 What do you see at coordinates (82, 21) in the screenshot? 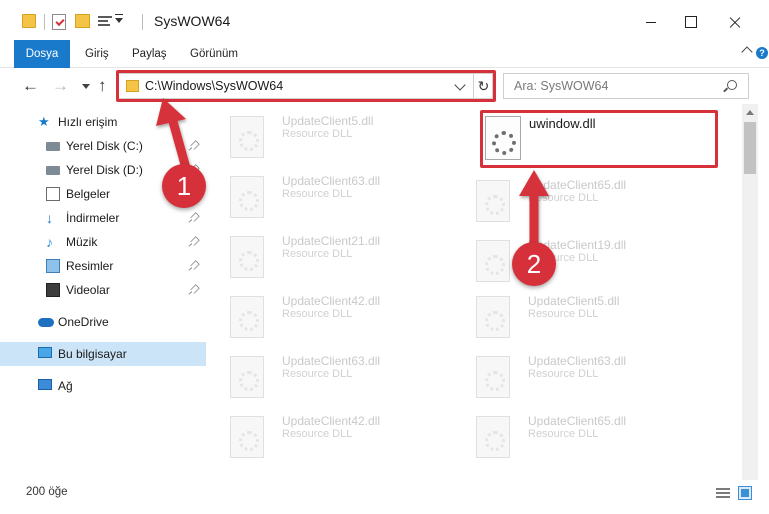
I see `new-folder-icon` at bounding box center [82, 21].